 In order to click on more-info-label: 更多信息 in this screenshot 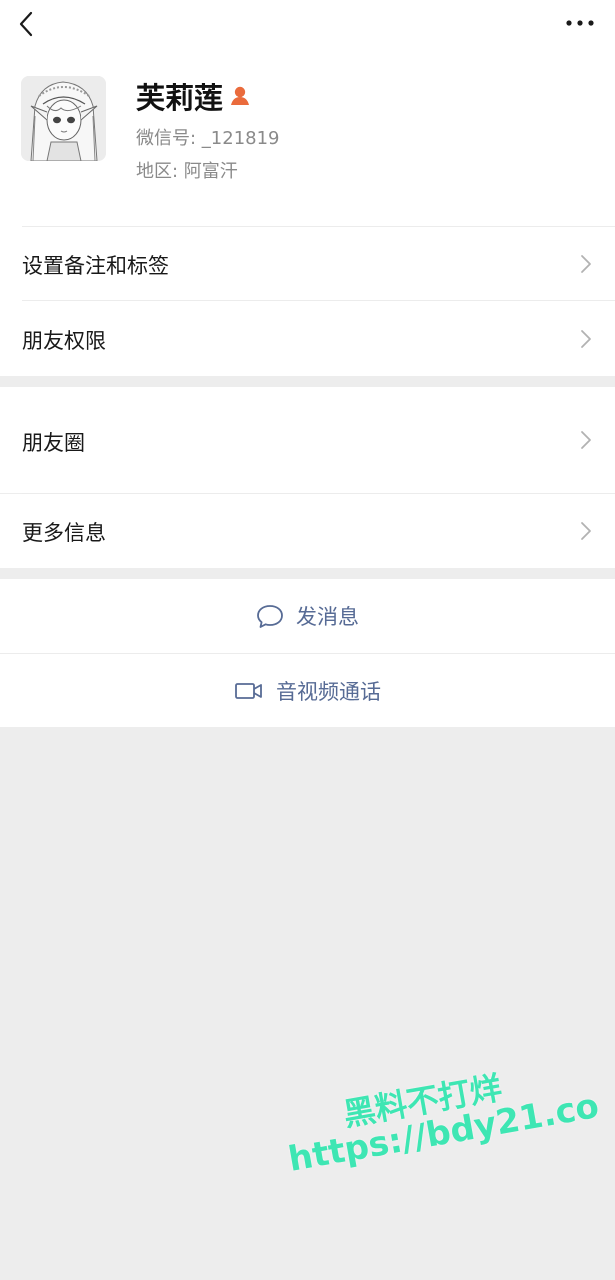, I will do `click(64, 533)`.